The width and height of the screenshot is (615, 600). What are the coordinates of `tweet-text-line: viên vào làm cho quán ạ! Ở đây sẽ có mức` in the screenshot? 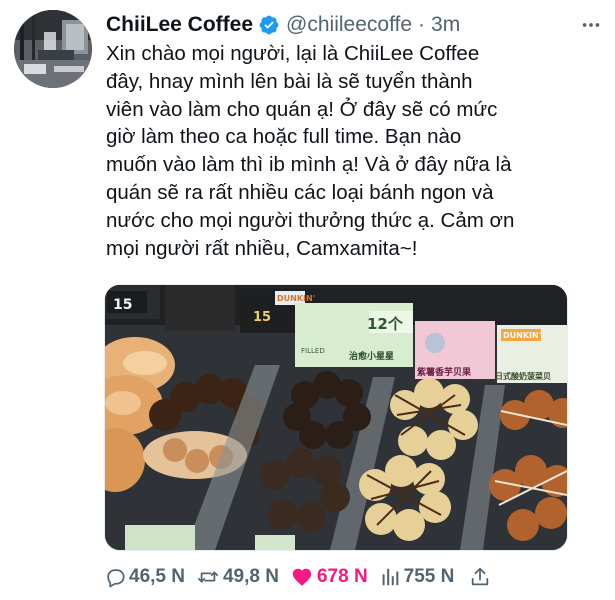 It's located at (302, 109).